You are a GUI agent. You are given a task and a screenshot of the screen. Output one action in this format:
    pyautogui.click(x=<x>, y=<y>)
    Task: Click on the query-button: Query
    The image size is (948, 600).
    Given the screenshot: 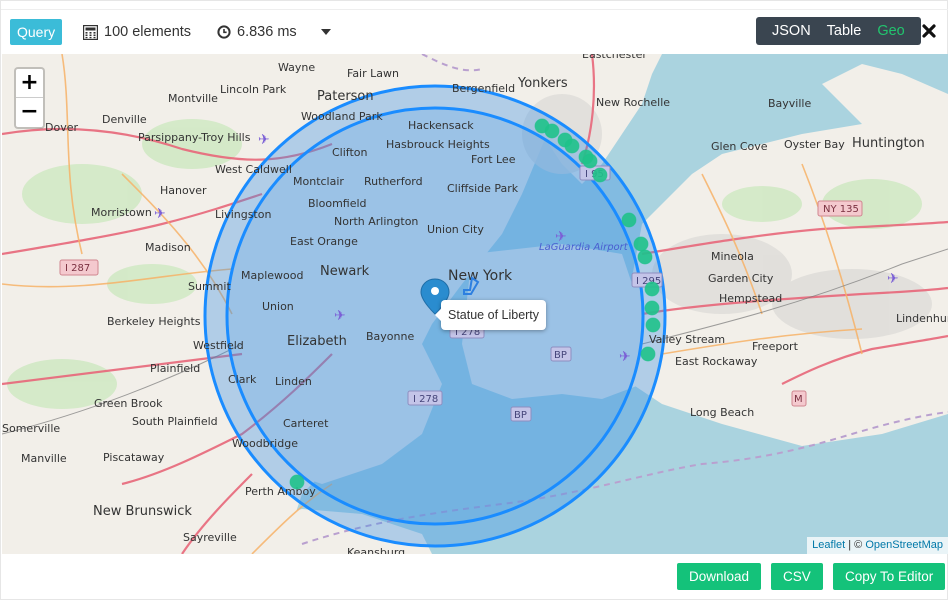 What is the action you would take?
    pyautogui.click(x=36, y=32)
    